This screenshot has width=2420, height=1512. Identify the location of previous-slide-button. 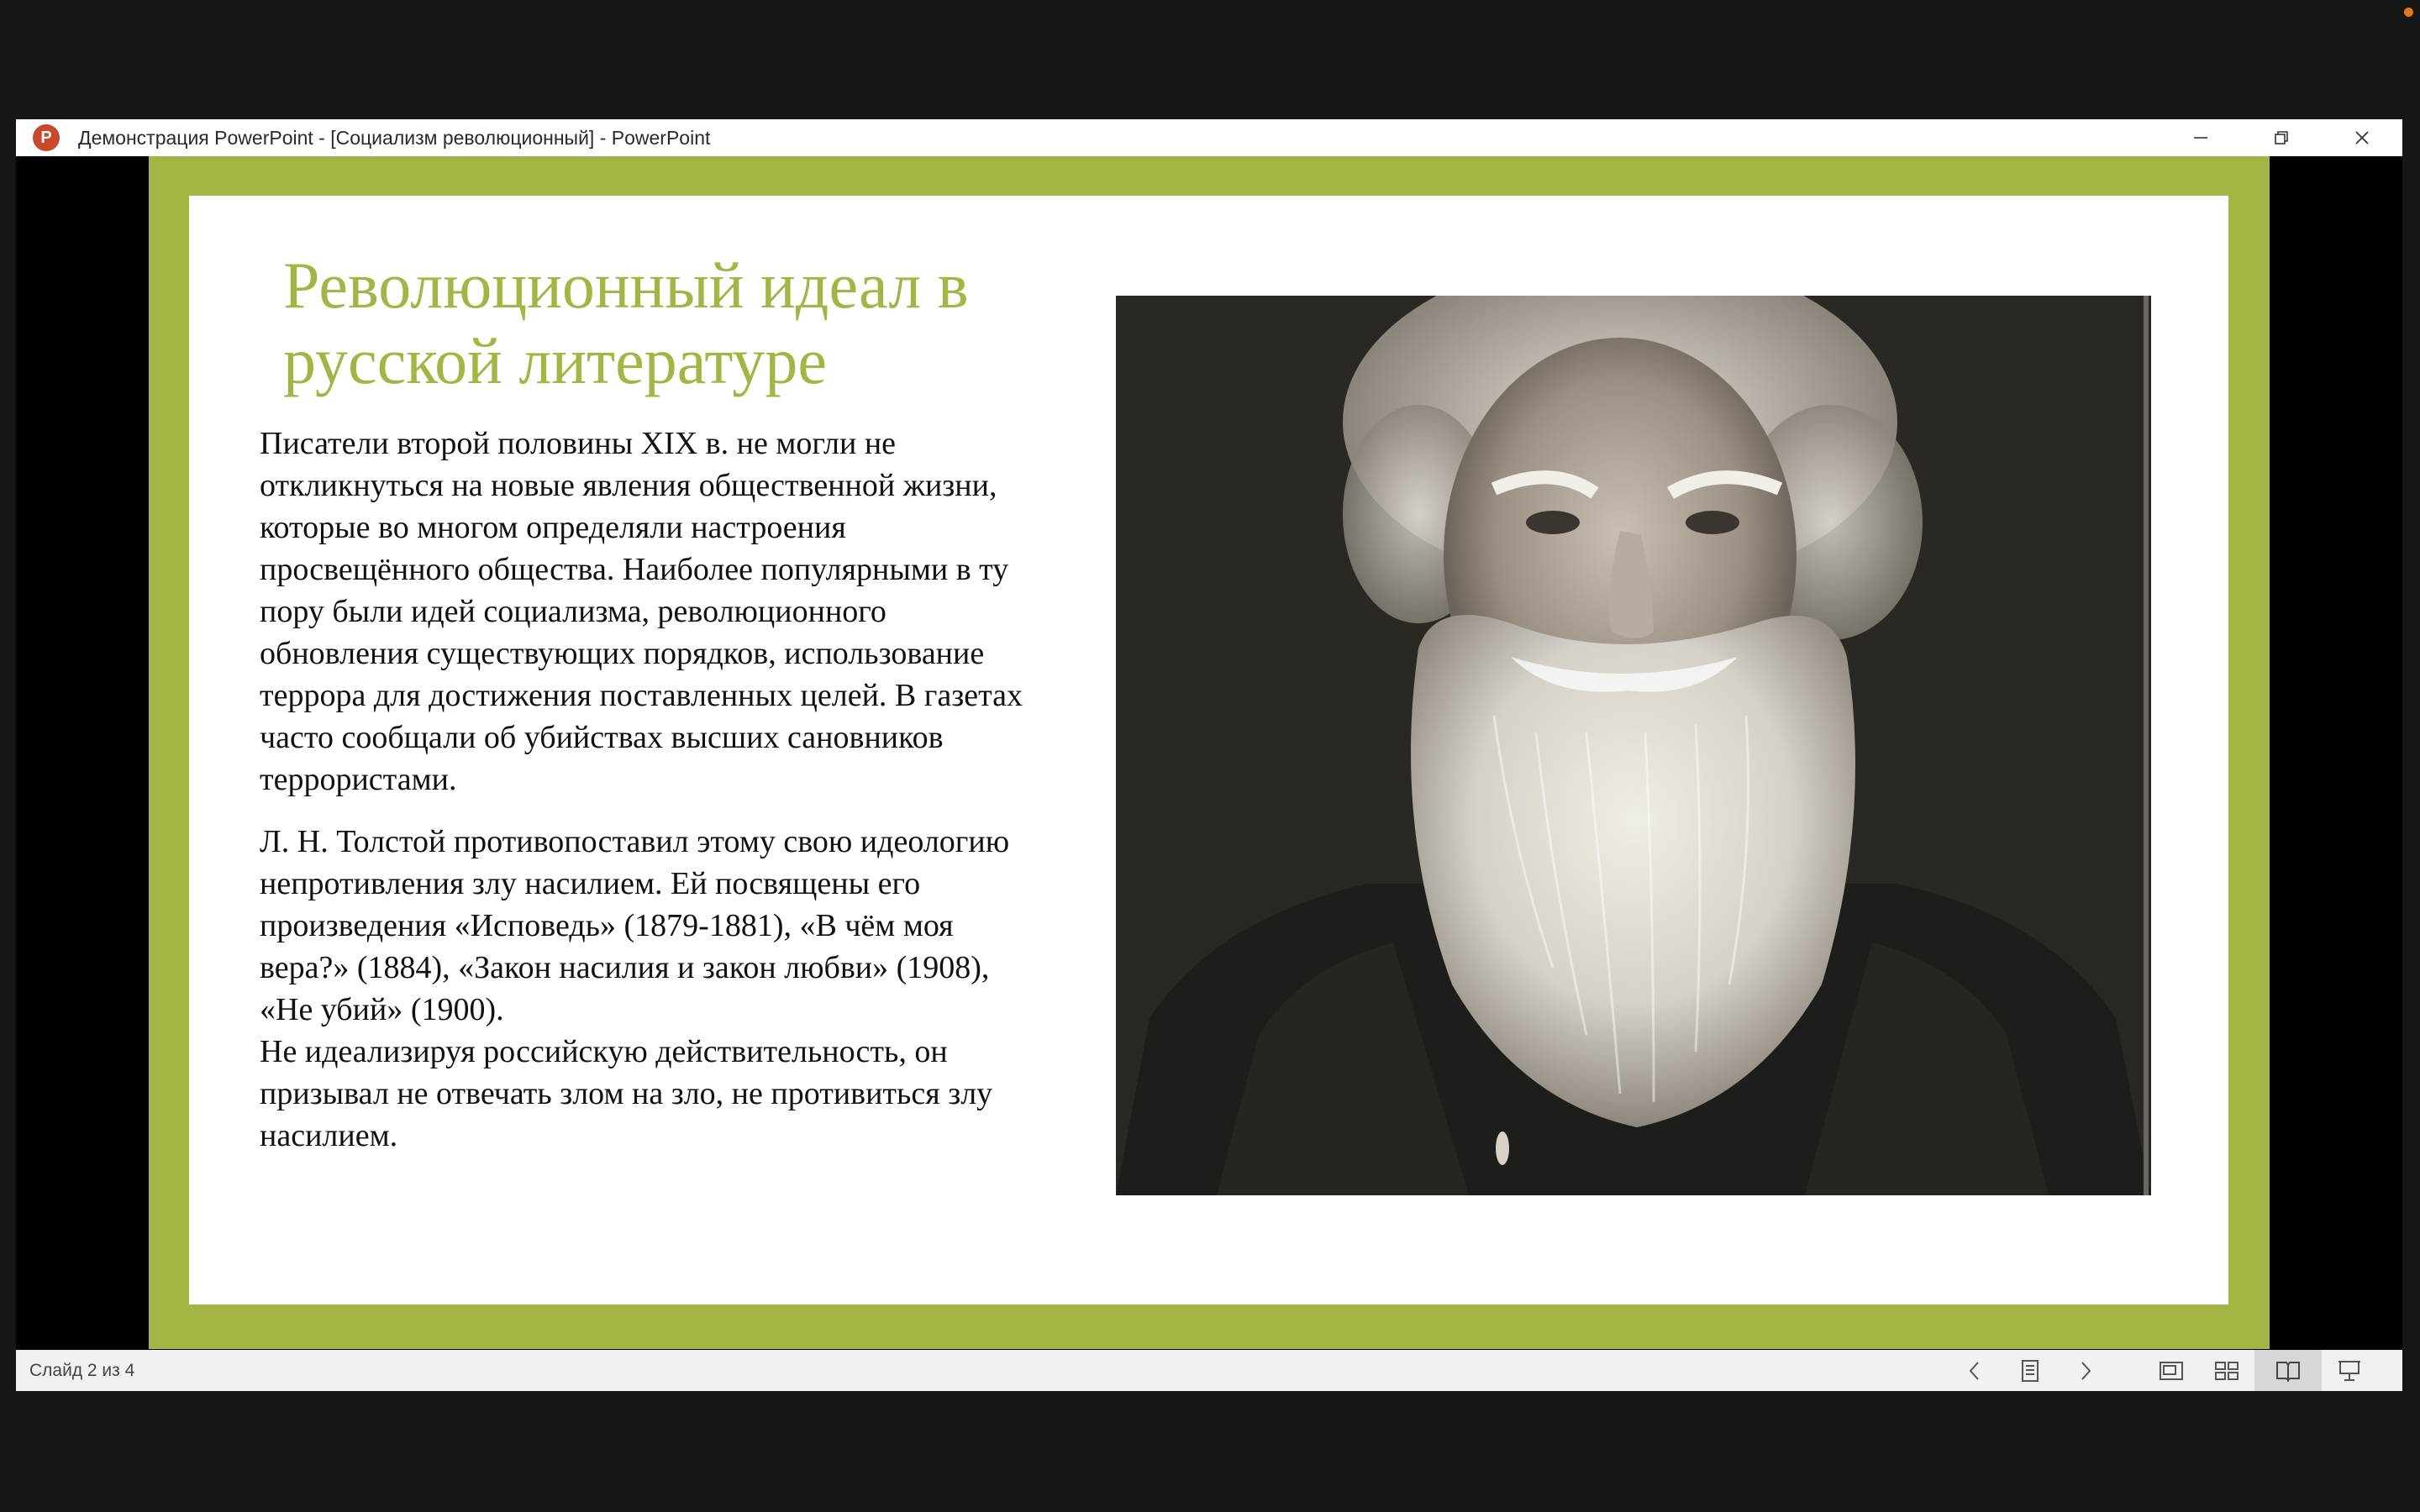
(1975, 1370).